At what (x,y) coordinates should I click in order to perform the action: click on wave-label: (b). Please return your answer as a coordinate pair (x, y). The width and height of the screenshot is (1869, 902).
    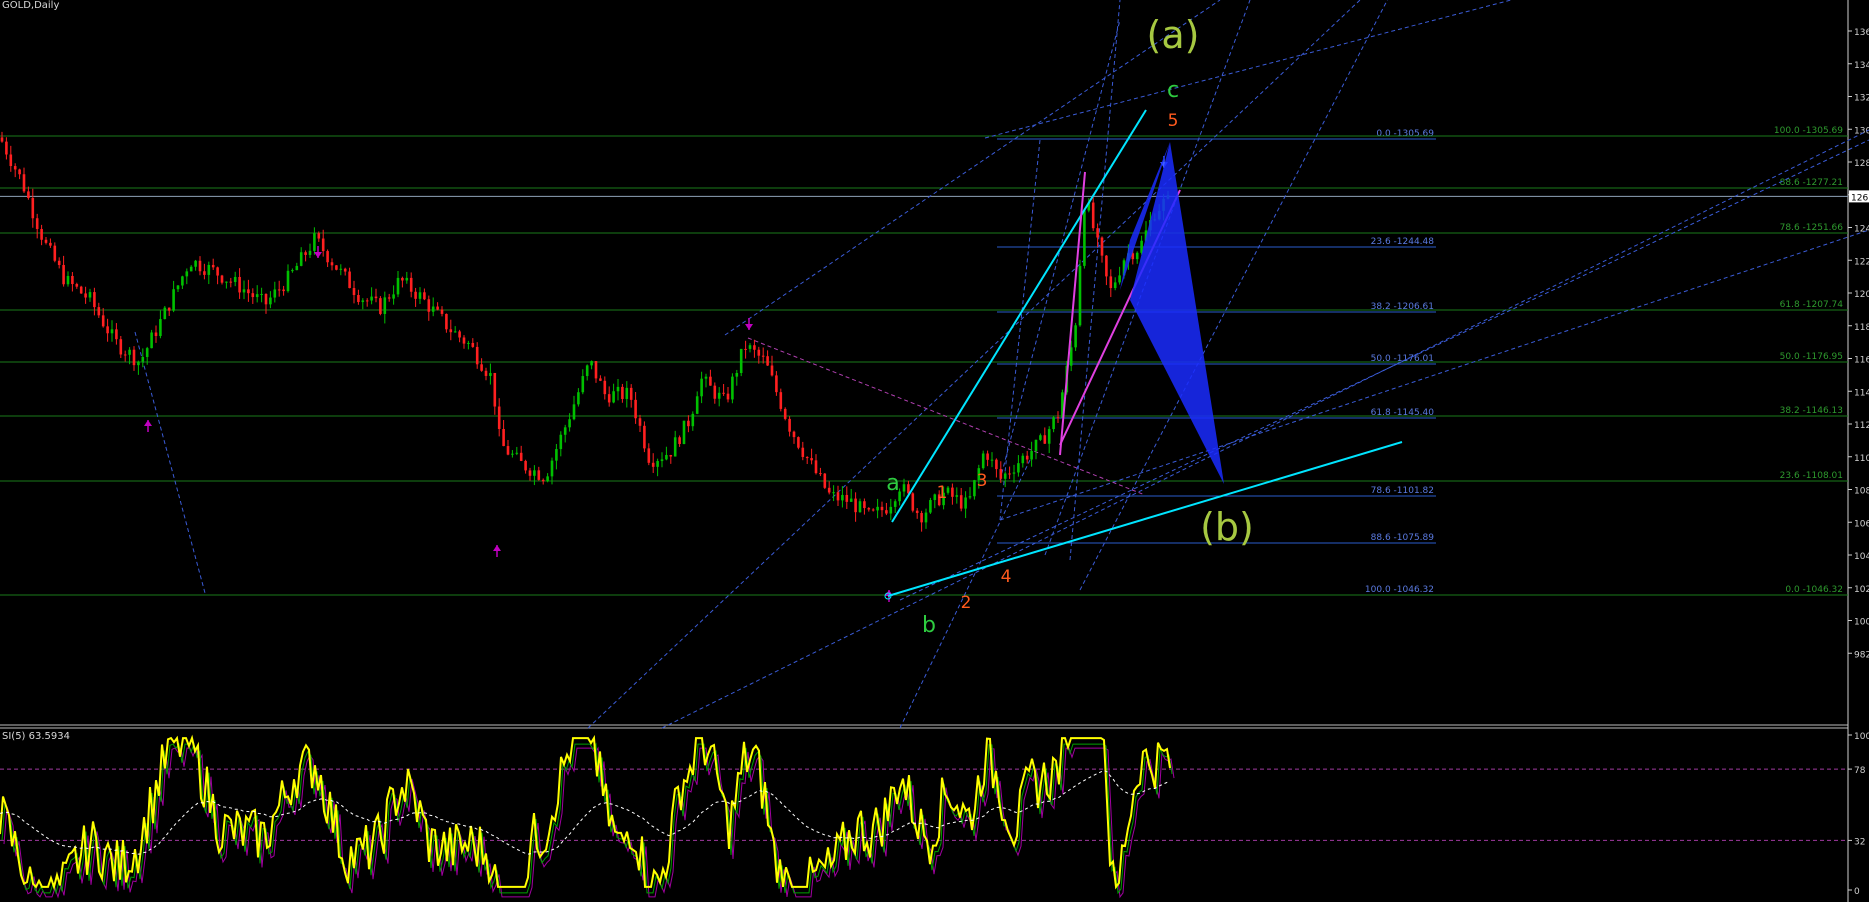
    Looking at the image, I should click on (1227, 527).